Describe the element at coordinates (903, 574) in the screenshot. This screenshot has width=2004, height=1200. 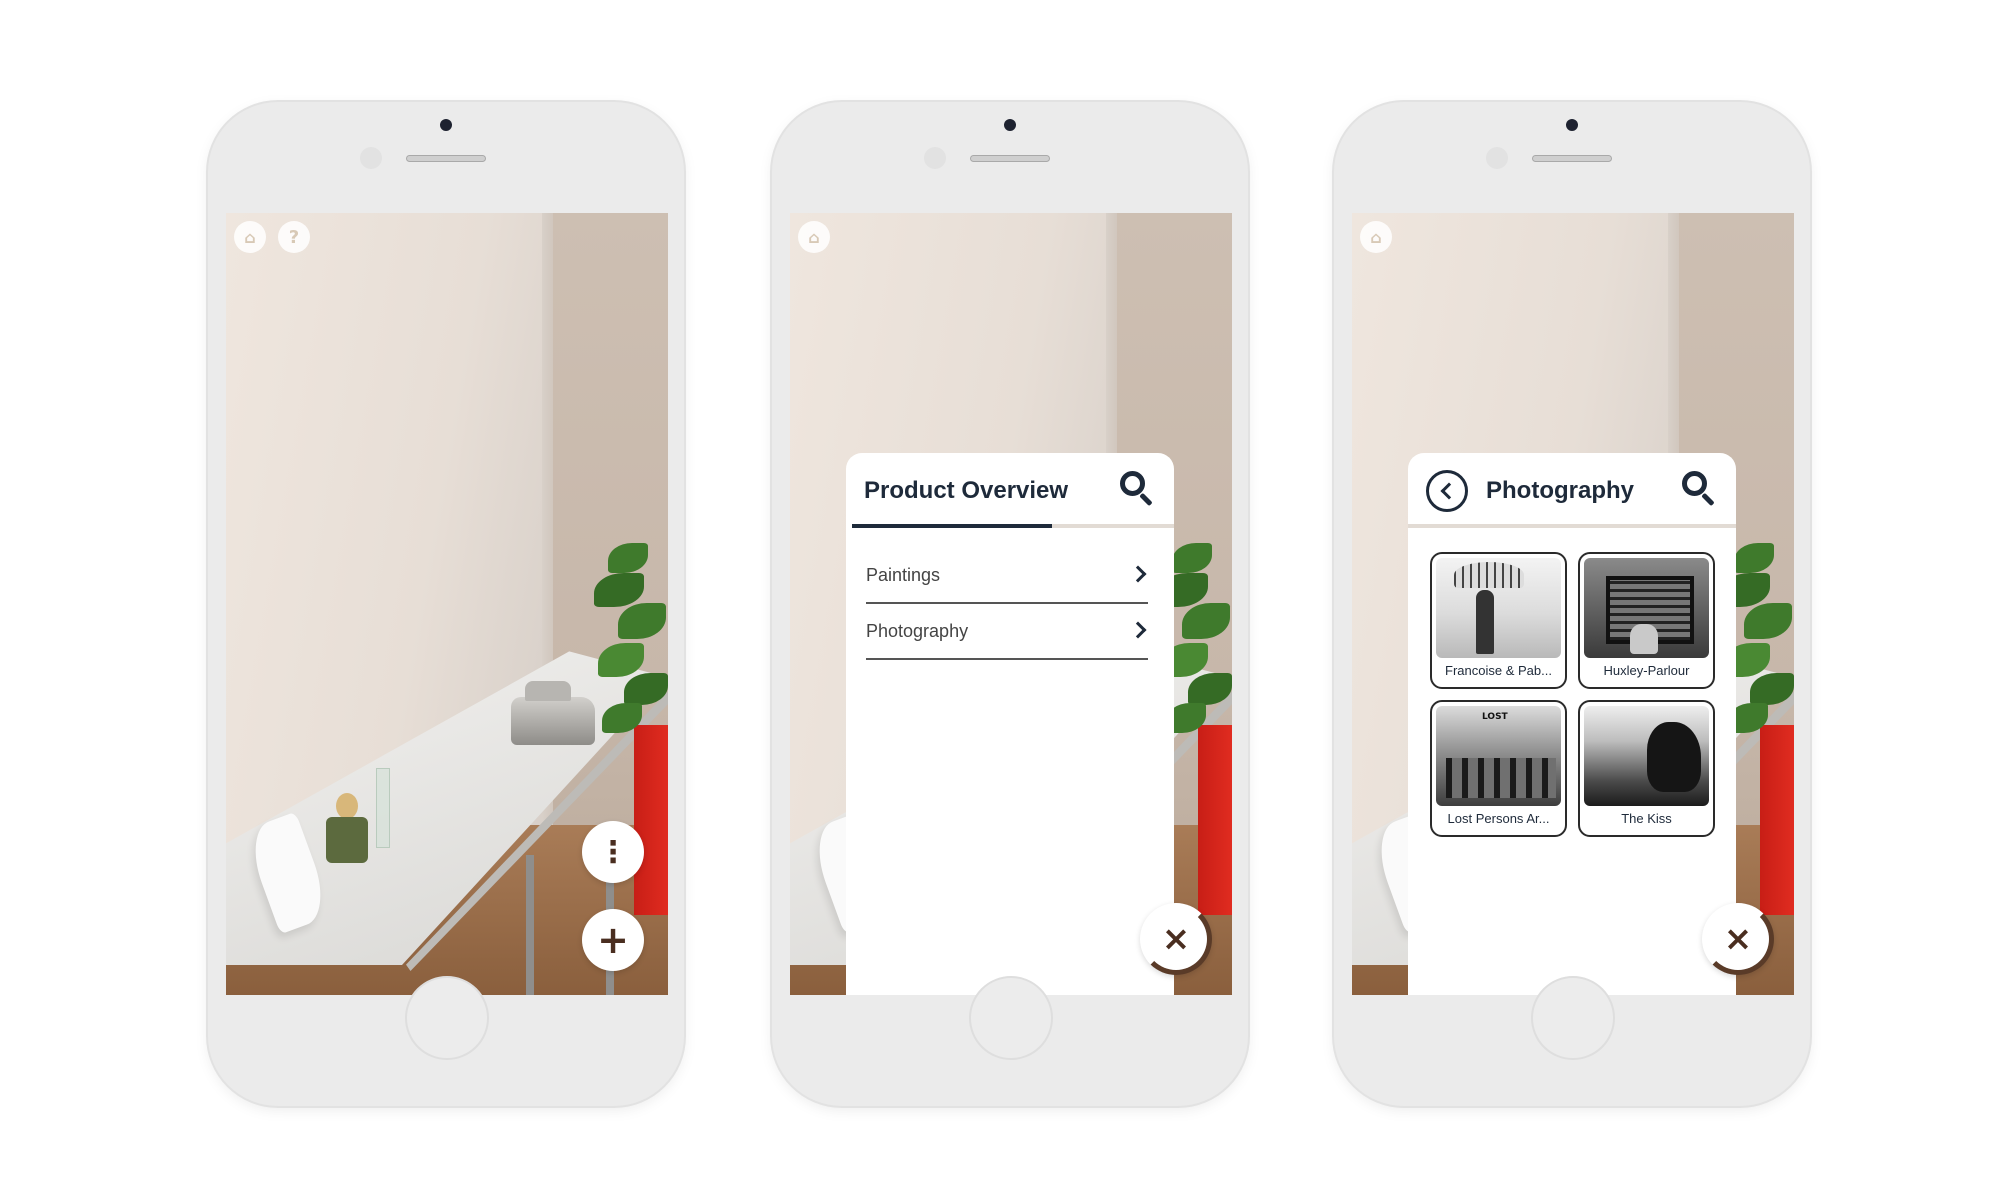
I see `category-label: Paintings` at that location.